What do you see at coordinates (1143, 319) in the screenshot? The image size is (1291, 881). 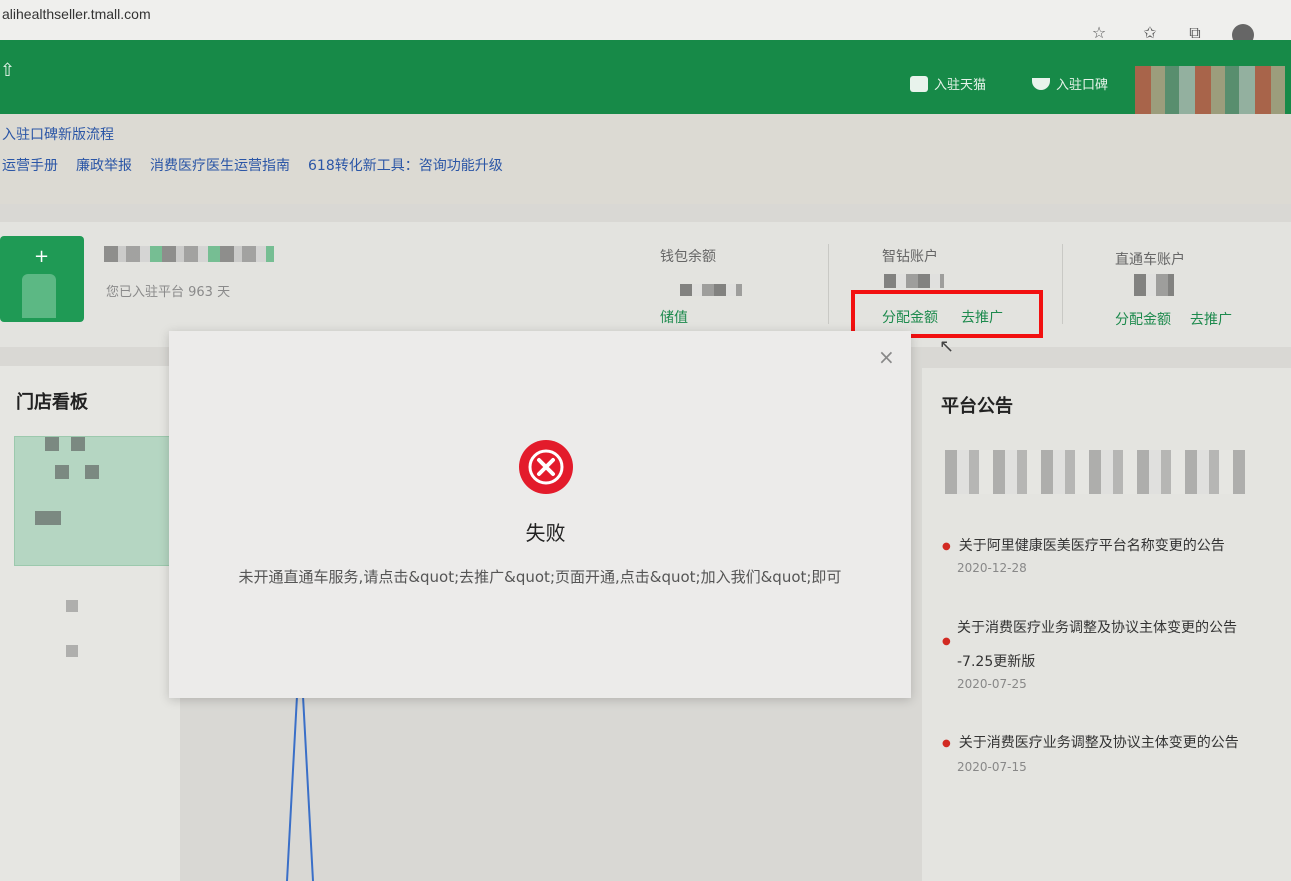 I see `ztc-allocate-link: 分配金额` at bounding box center [1143, 319].